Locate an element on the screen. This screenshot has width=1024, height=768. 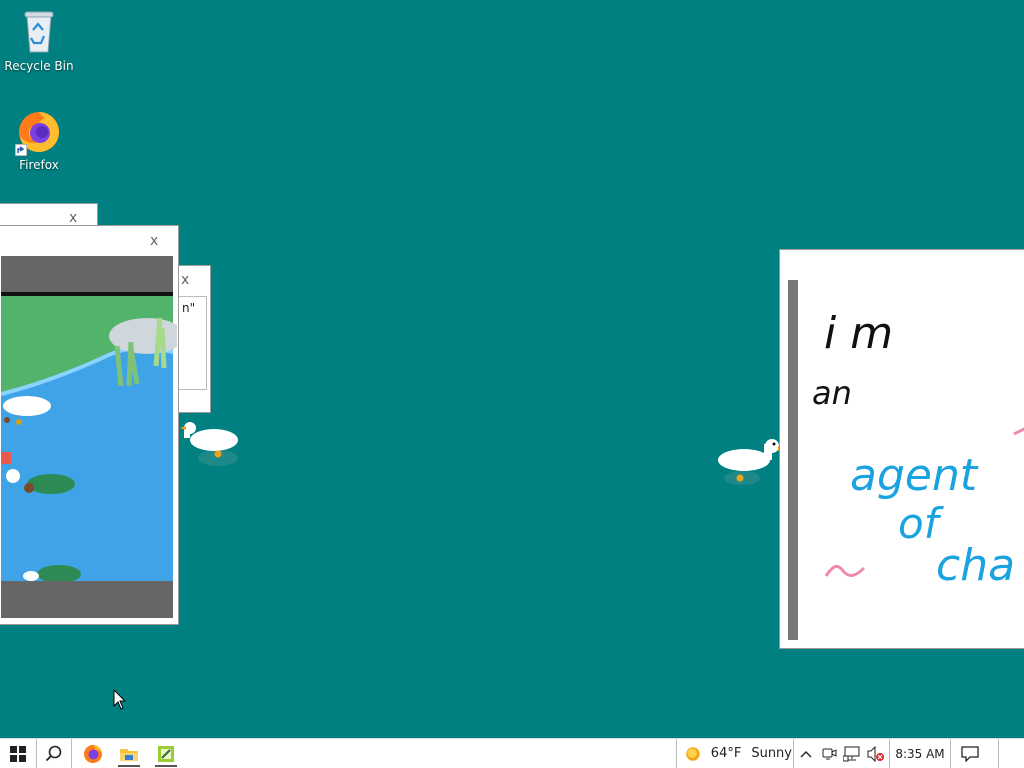
action-center-button is located at coordinates (970, 753).